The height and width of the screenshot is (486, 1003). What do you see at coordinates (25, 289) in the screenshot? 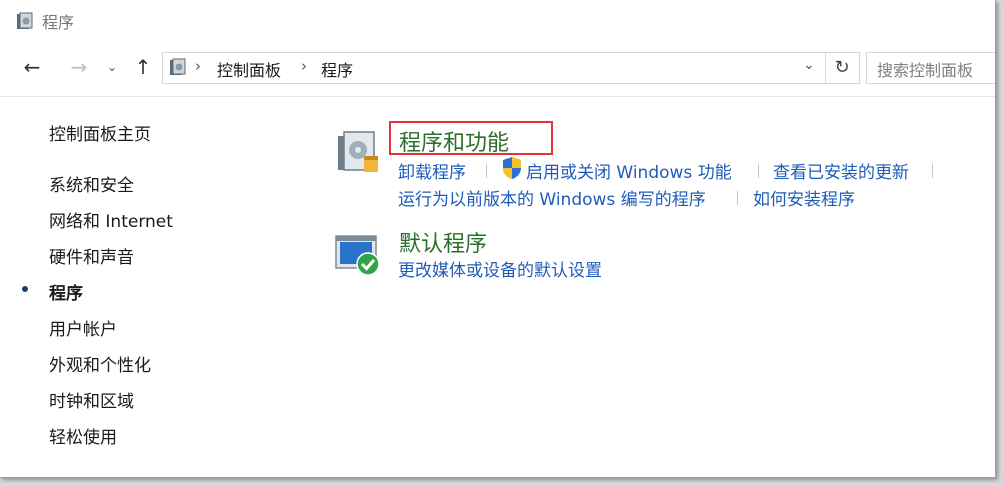
I see `current-item-bullet` at bounding box center [25, 289].